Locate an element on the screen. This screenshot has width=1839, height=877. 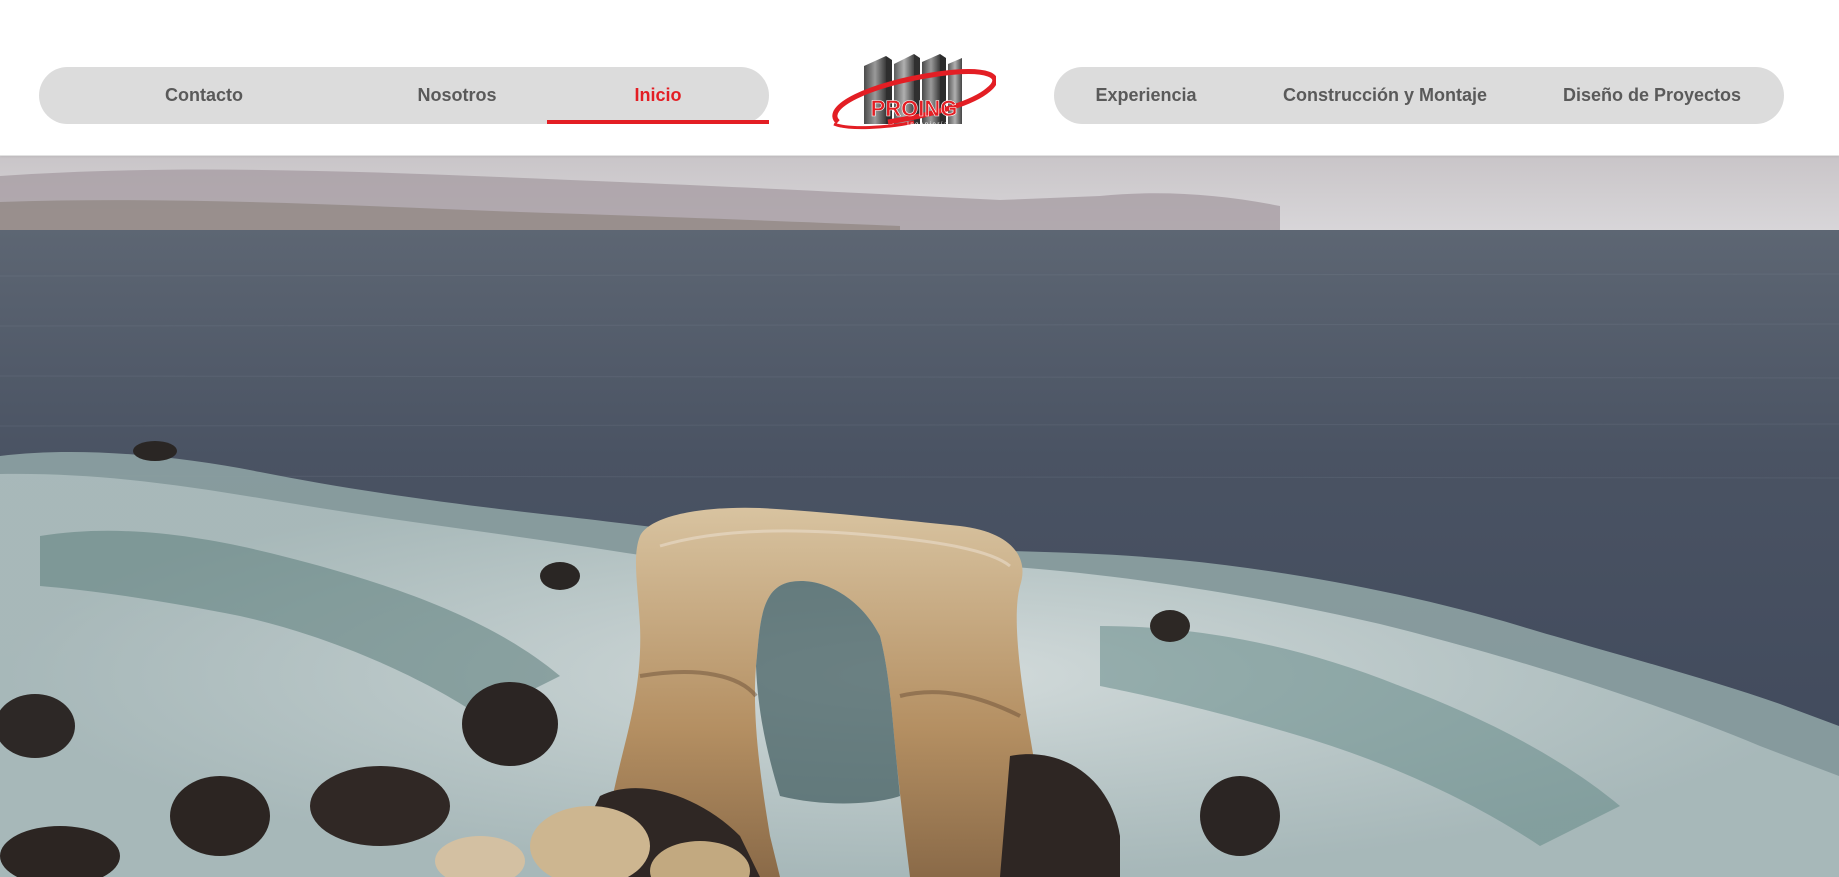
nav-item-experiencia: Experiencia is located at coordinates (1146, 95).